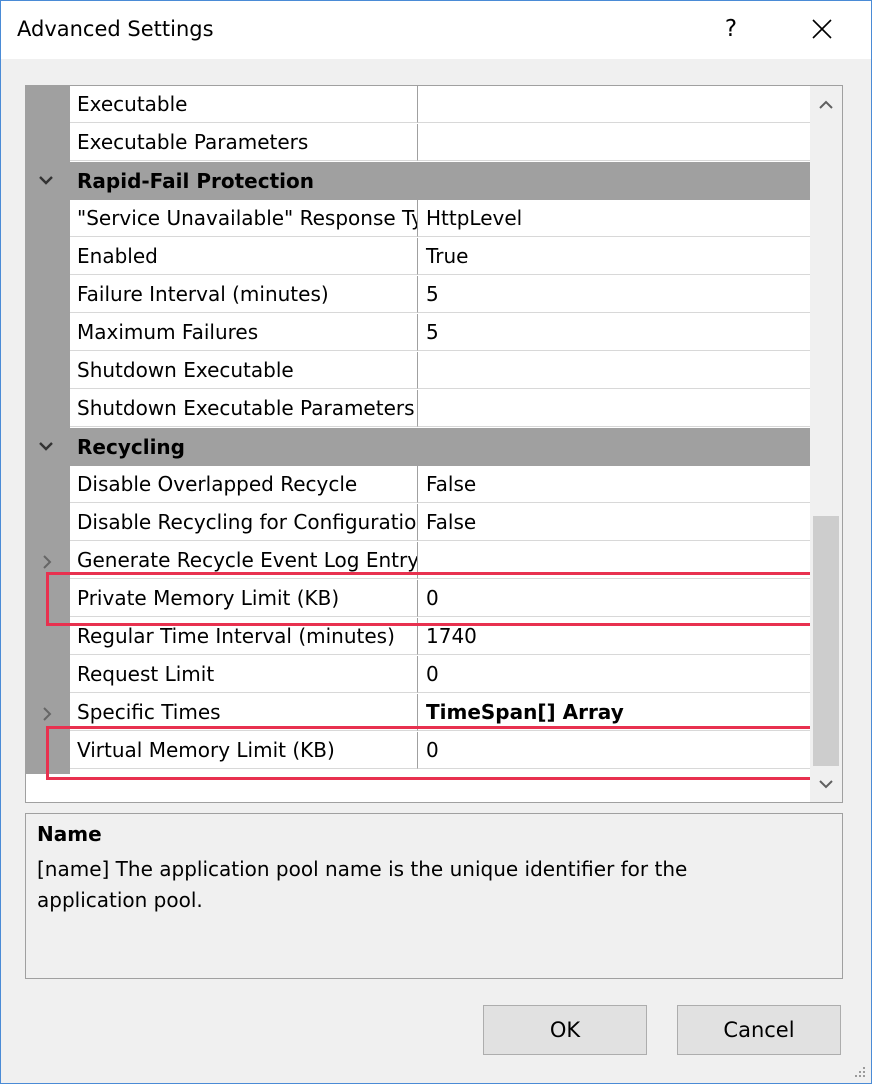  What do you see at coordinates (115, 29) in the screenshot?
I see `dialog-title: Advanced Settings` at bounding box center [115, 29].